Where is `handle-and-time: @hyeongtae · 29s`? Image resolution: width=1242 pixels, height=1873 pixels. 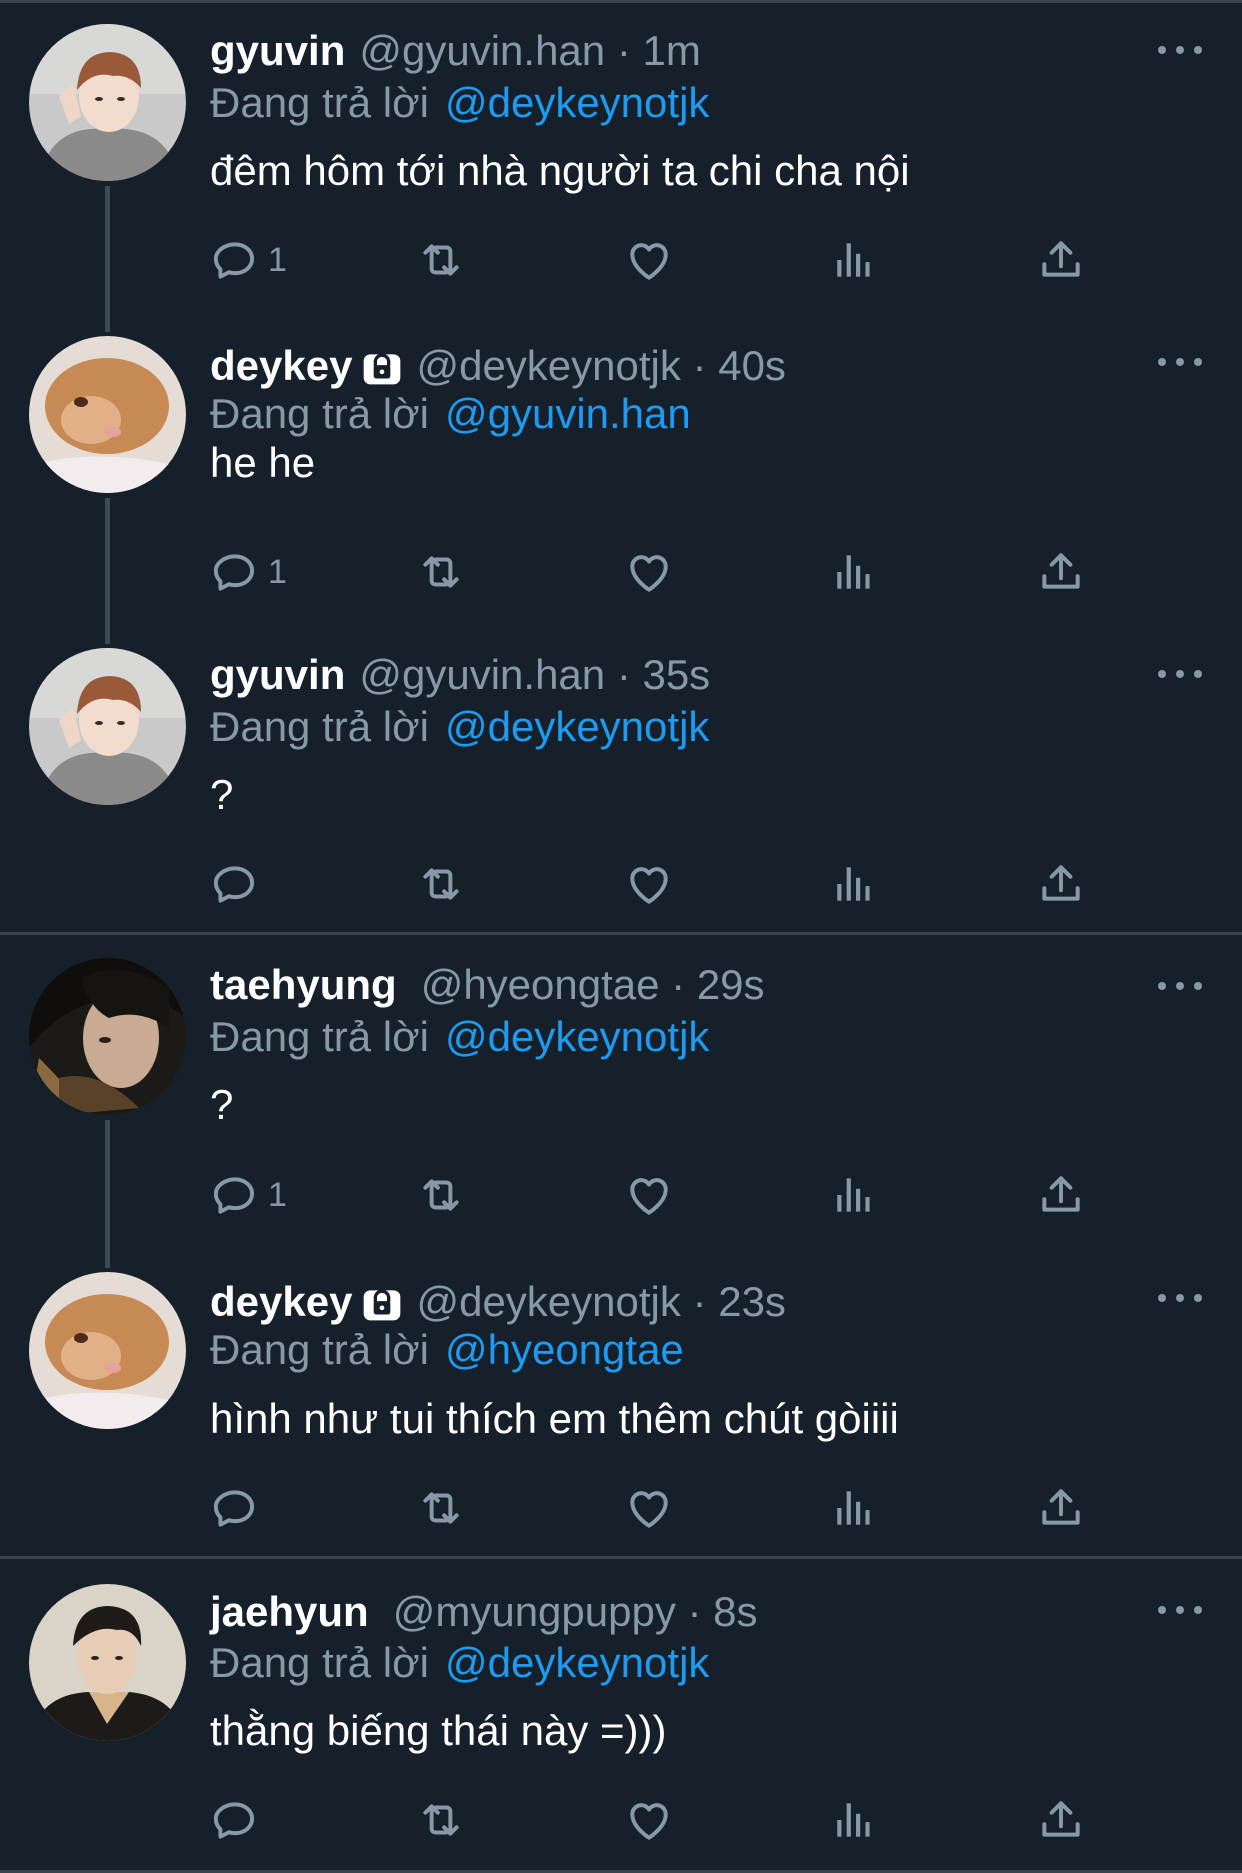
handle-and-time: @hyeongtae · 29s is located at coordinates (593, 985).